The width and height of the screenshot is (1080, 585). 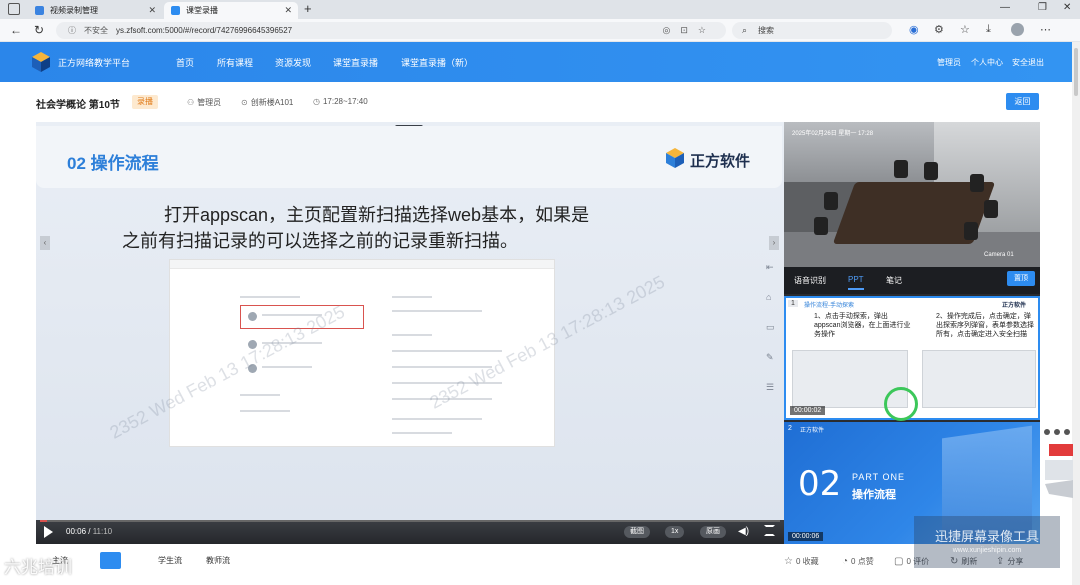 What do you see at coordinates (1028, 62) in the screenshot?
I see `logout-link: 安全退出` at bounding box center [1028, 62].